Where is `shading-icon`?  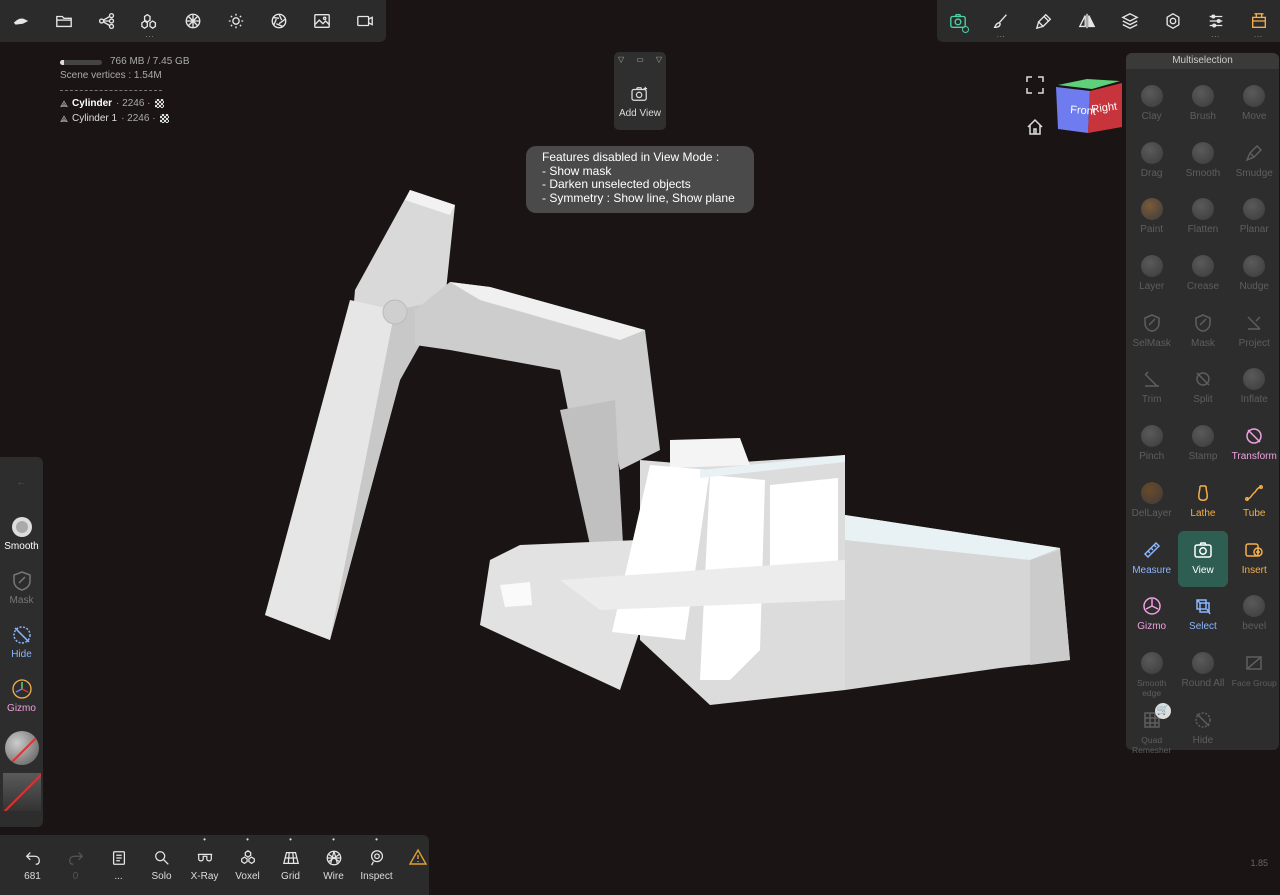 shading-icon is located at coordinates (278, 21).